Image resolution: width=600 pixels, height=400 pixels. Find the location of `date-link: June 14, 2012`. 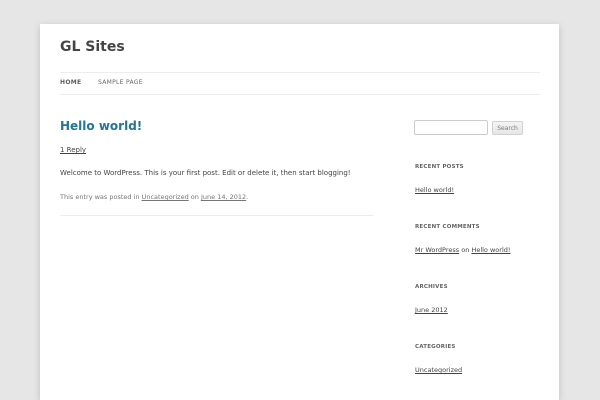

date-link: June 14, 2012 is located at coordinates (223, 197).